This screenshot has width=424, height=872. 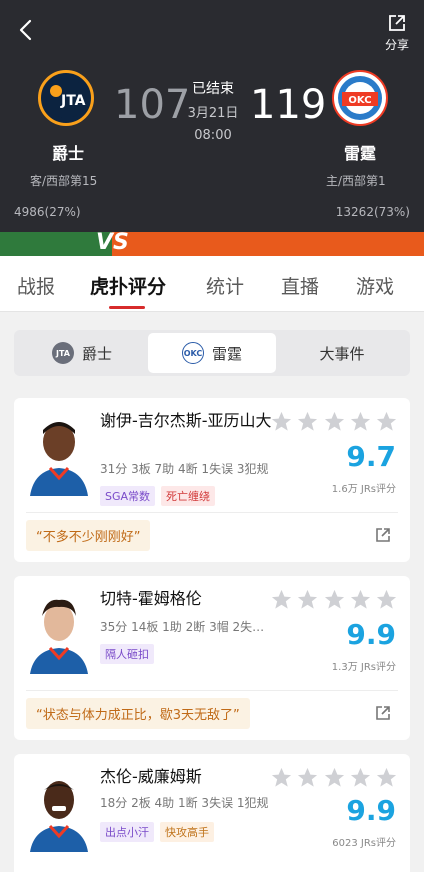 I want to click on support-bar: VS, so click(x=212, y=243).